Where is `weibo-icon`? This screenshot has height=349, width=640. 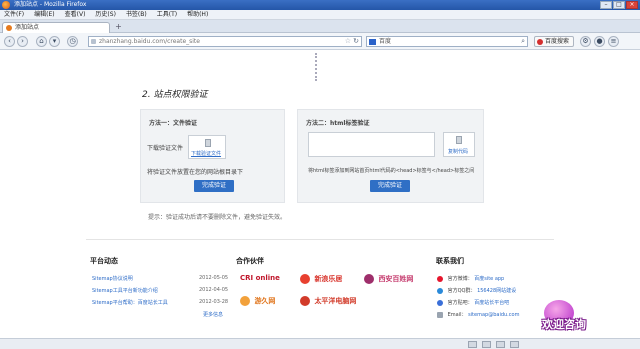
weibo-icon is located at coordinates (440, 278).